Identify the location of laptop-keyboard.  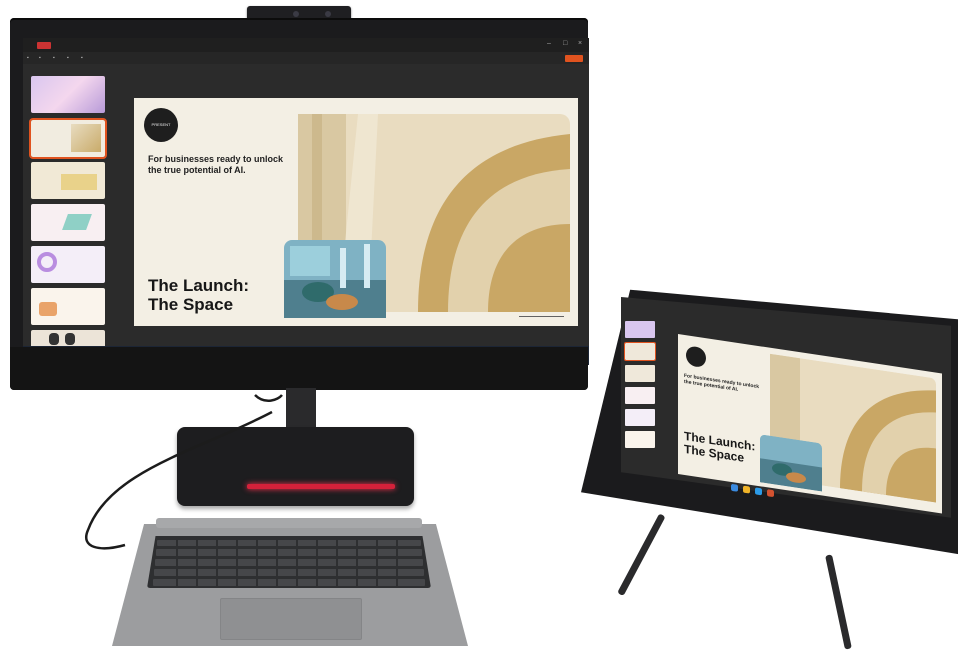
(289, 562).